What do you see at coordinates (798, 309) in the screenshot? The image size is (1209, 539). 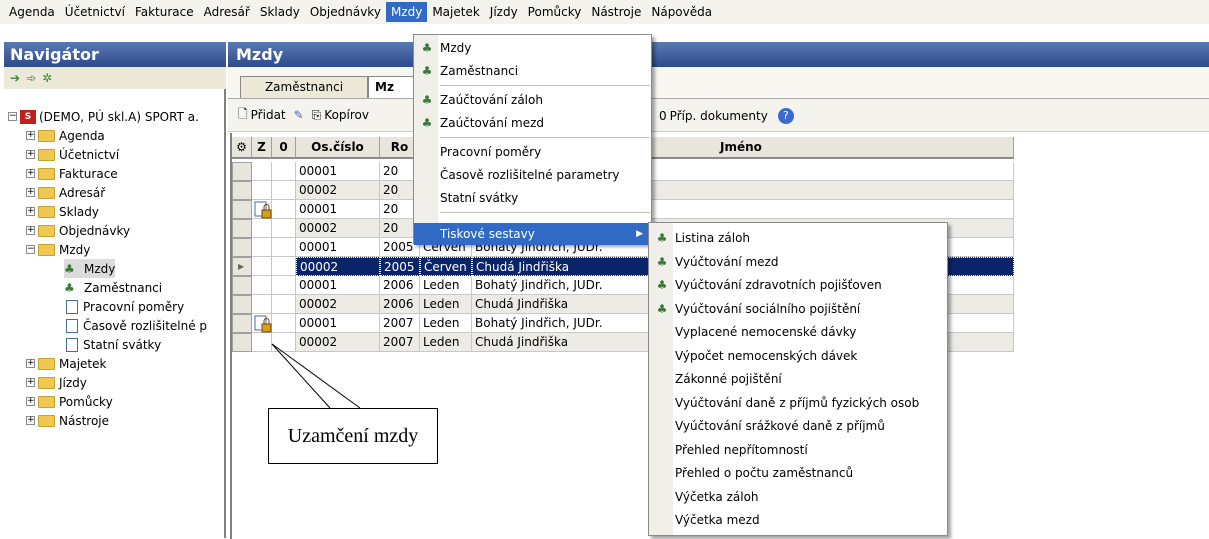 I see `report-item: ♣ Vyúčtování sociálního pojištění` at bounding box center [798, 309].